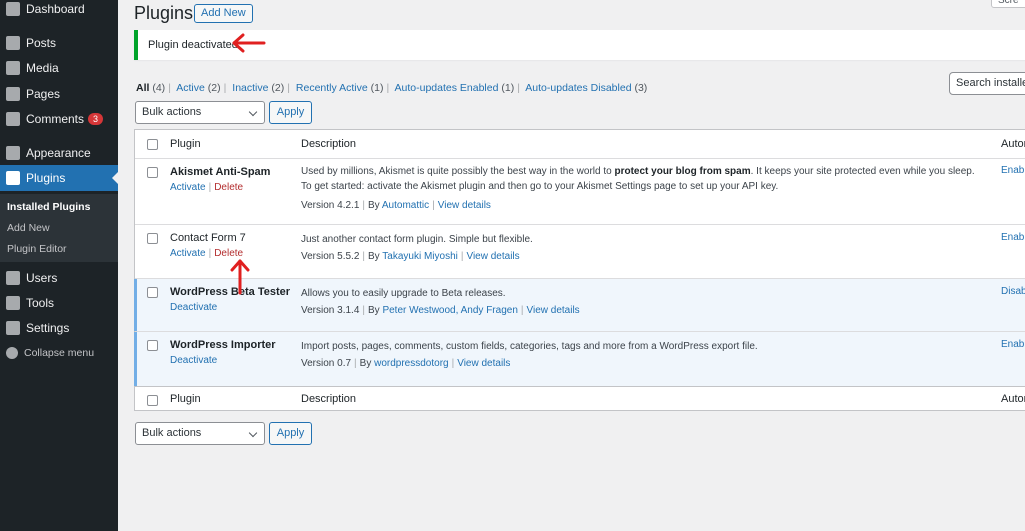  Describe the element at coordinates (13, 153) in the screenshot. I see `brush-icon` at that location.